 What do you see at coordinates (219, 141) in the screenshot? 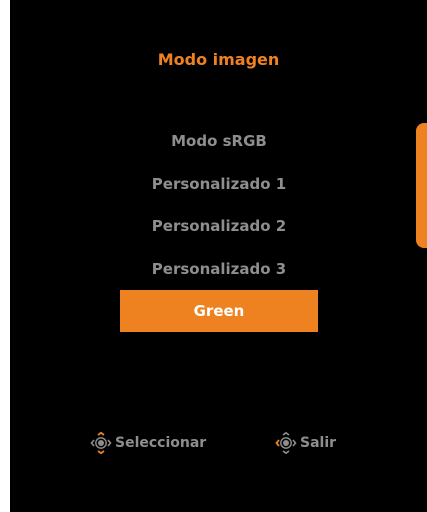
I see `menu-item-modo-srgb: Modo sRGB` at bounding box center [219, 141].